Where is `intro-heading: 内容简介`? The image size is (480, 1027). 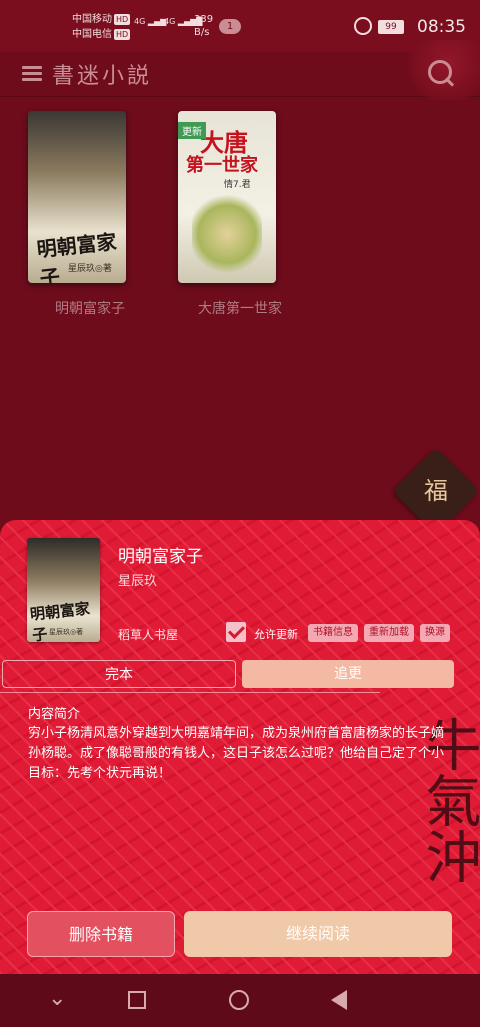 intro-heading: 内容简介 is located at coordinates (54, 714).